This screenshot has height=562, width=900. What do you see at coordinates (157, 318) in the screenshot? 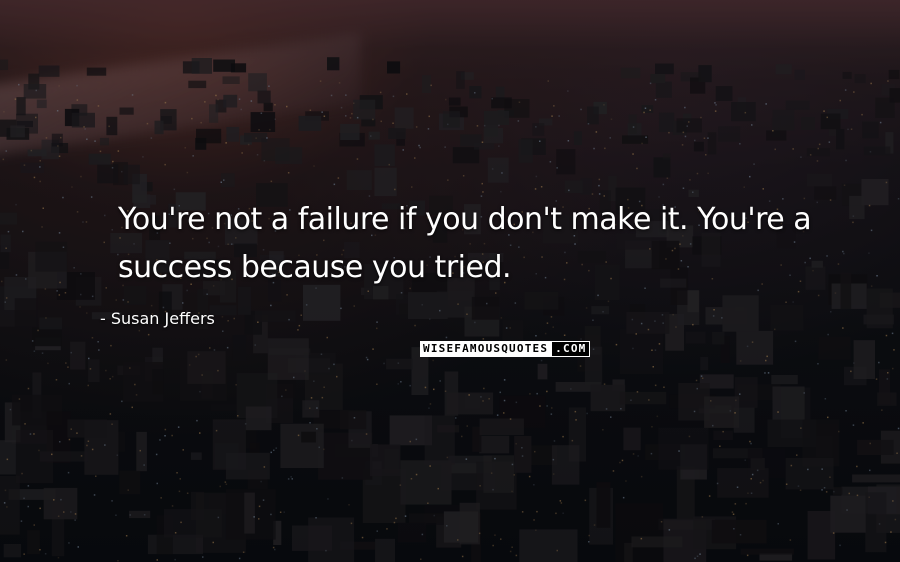
I see `quote-author: - Susan Jeffers` at bounding box center [157, 318].